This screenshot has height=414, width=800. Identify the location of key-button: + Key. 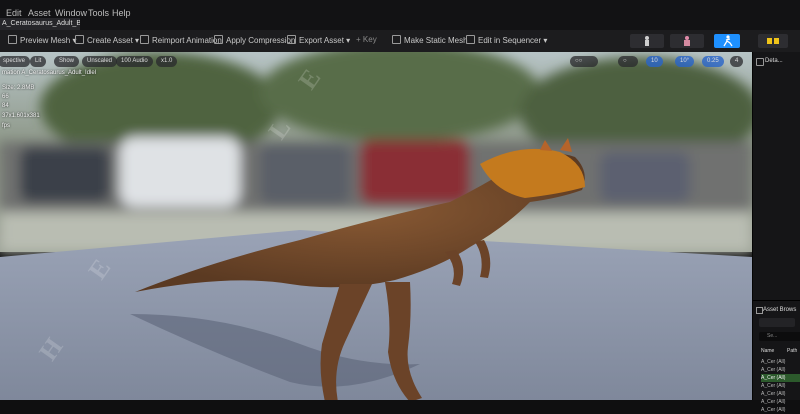
(366, 39).